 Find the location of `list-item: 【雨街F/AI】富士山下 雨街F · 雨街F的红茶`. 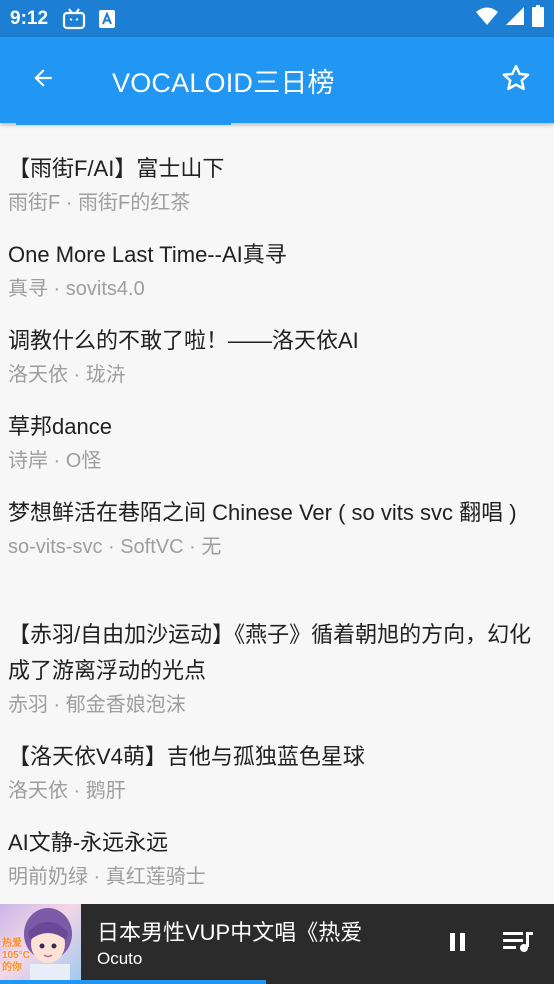

list-item: 【雨街F/AI】富士山下 雨街F · 雨街F的红茶 is located at coordinates (277, 190).